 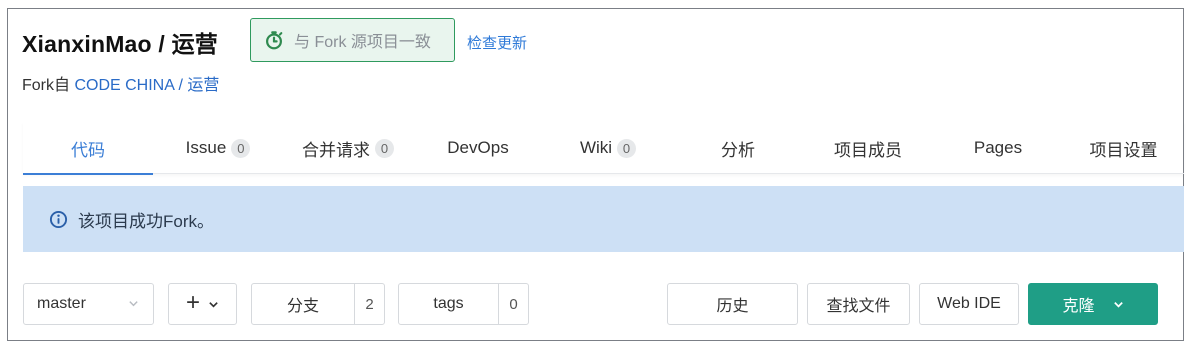 I want to click on tags-button: tags 0, so click(x=463, y=304).